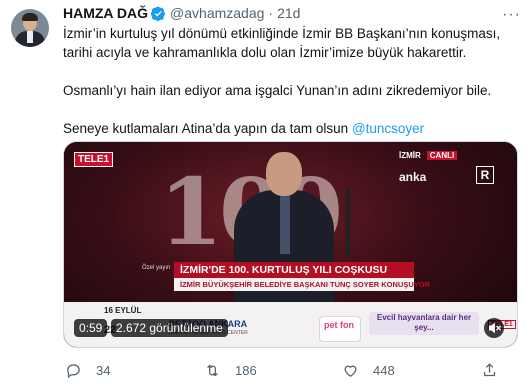  Describe the element at coordinates (368, 370) in the screenshot. I see `like-button: 448` at that location.